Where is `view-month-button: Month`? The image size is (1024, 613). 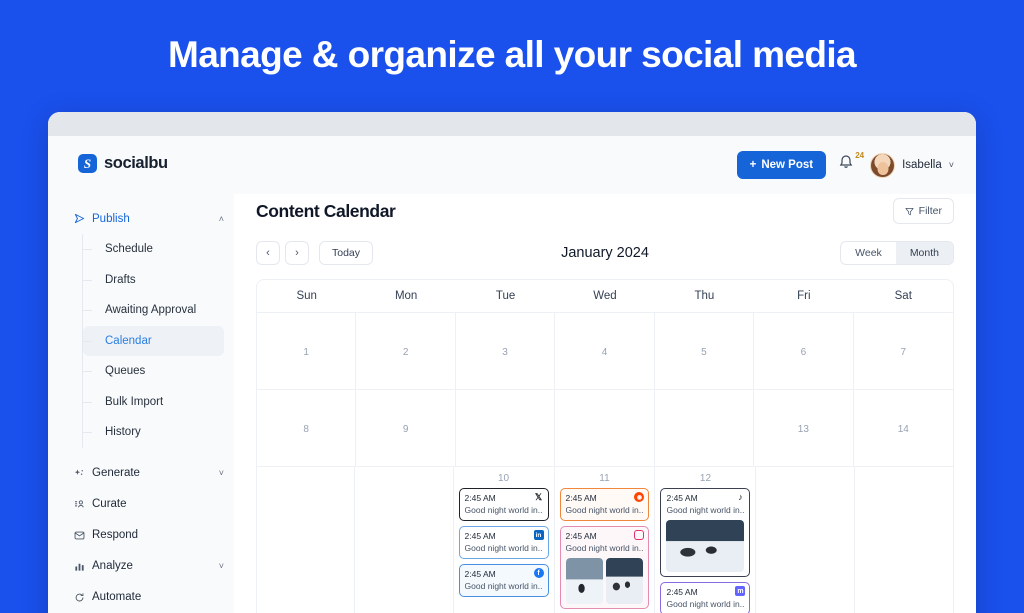
view-month-button: Month is located at coordinates (924, 253).